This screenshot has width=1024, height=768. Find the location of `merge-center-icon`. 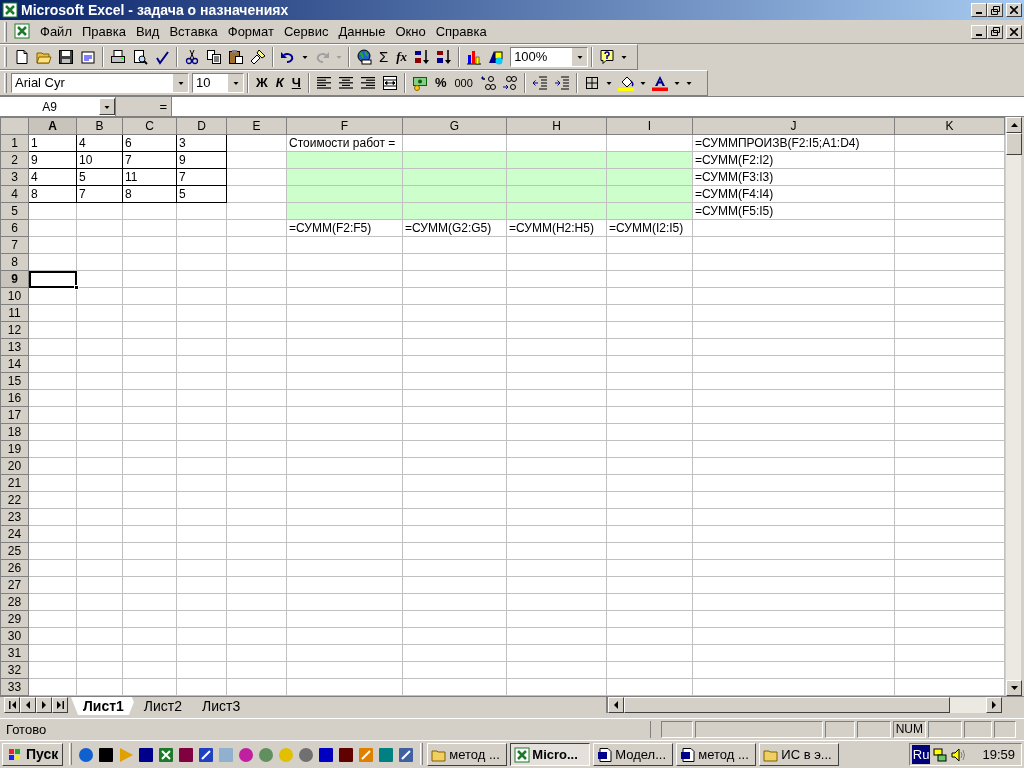

merge-center-icon is located at coordinates (389, 83).